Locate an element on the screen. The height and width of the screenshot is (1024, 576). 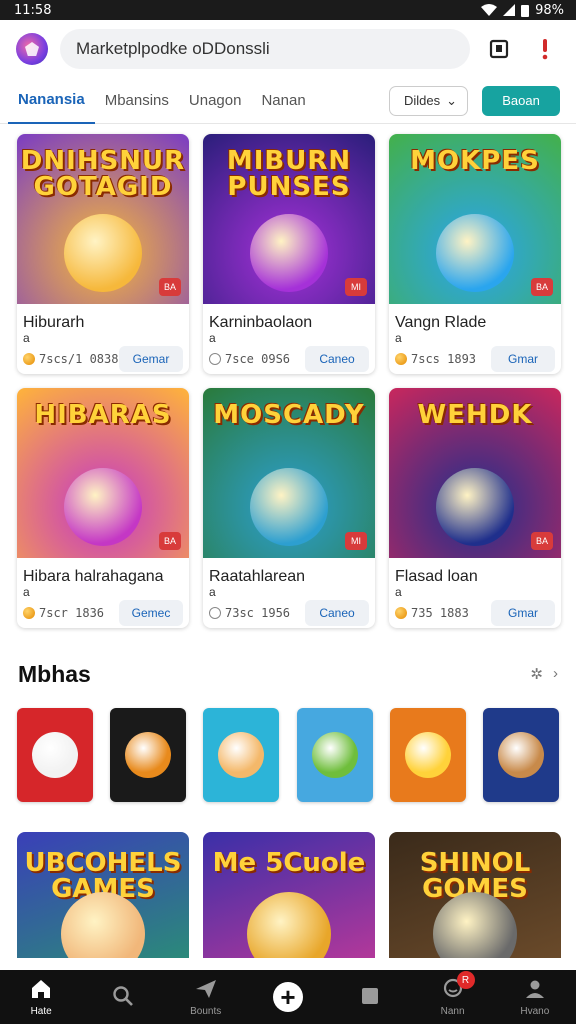
price-text: 7sce 09S6 is located at coordinates (258, 359).